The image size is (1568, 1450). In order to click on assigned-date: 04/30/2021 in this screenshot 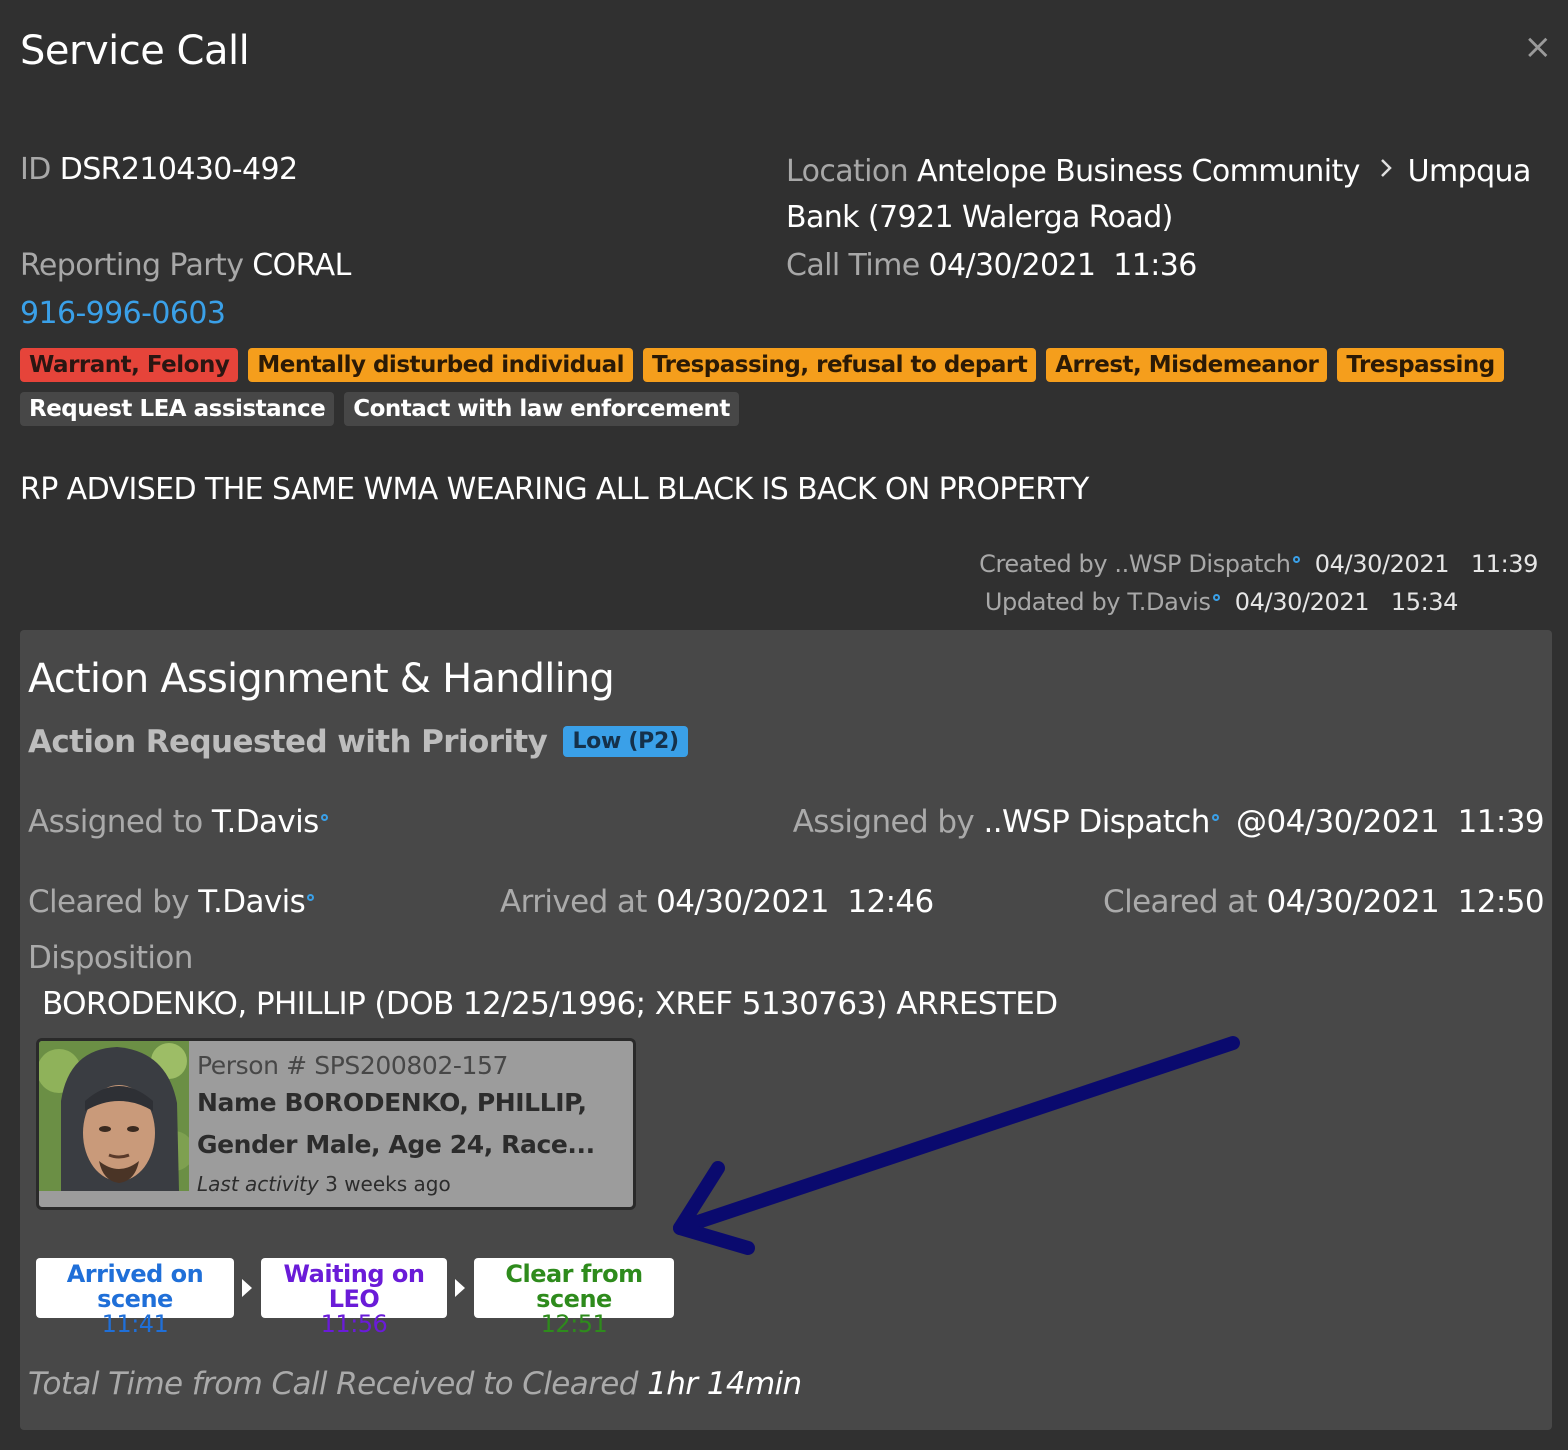, I will do `click(1353, 822)`.